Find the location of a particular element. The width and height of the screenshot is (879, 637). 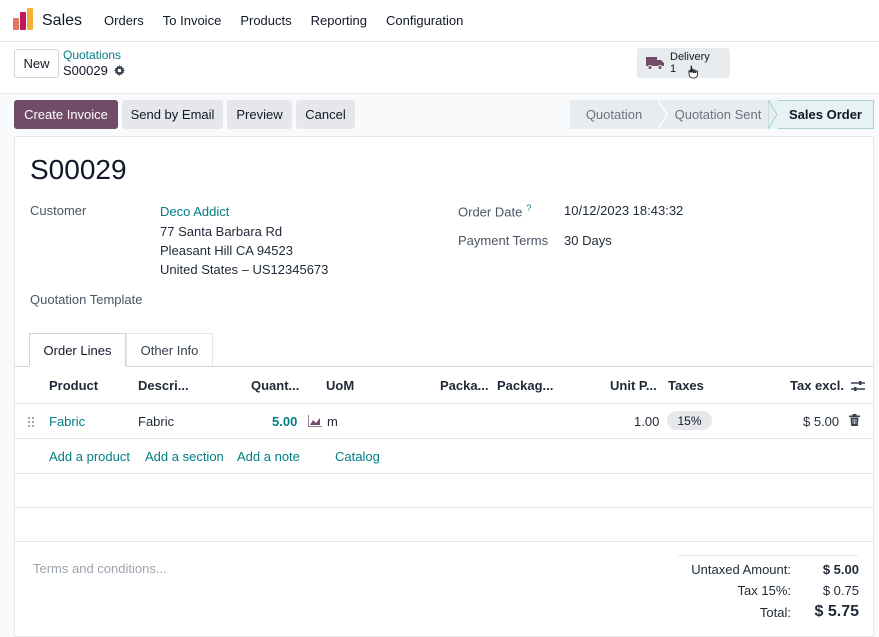

quotation-template-label: Quotation Template is located at coordinates (86, 299).